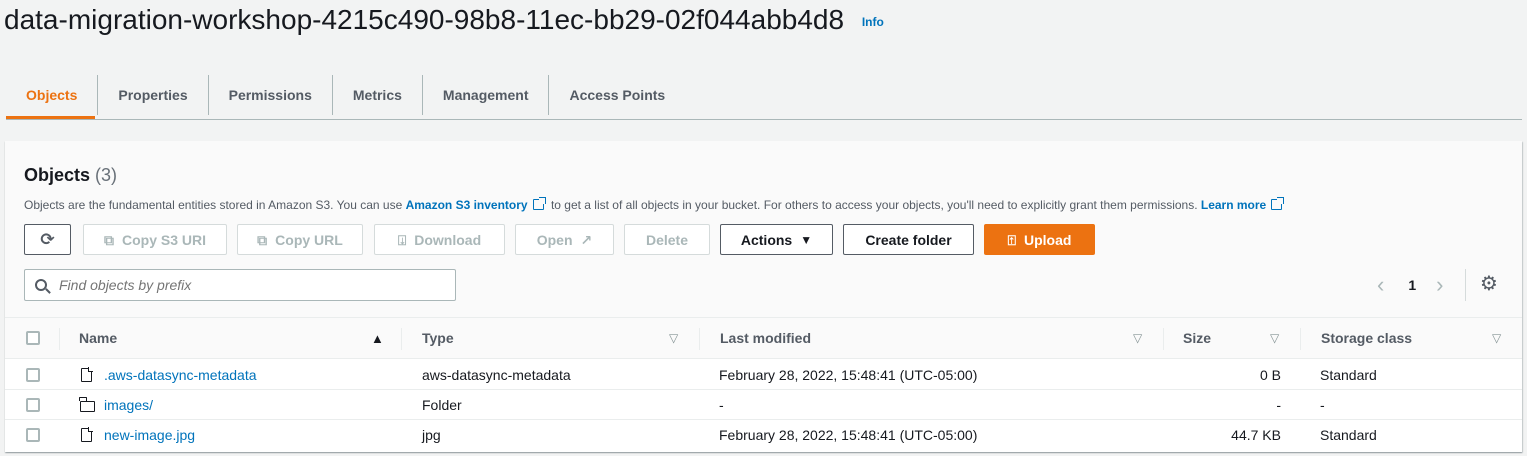  I want to click on object-size: -, so click(1278, 405).